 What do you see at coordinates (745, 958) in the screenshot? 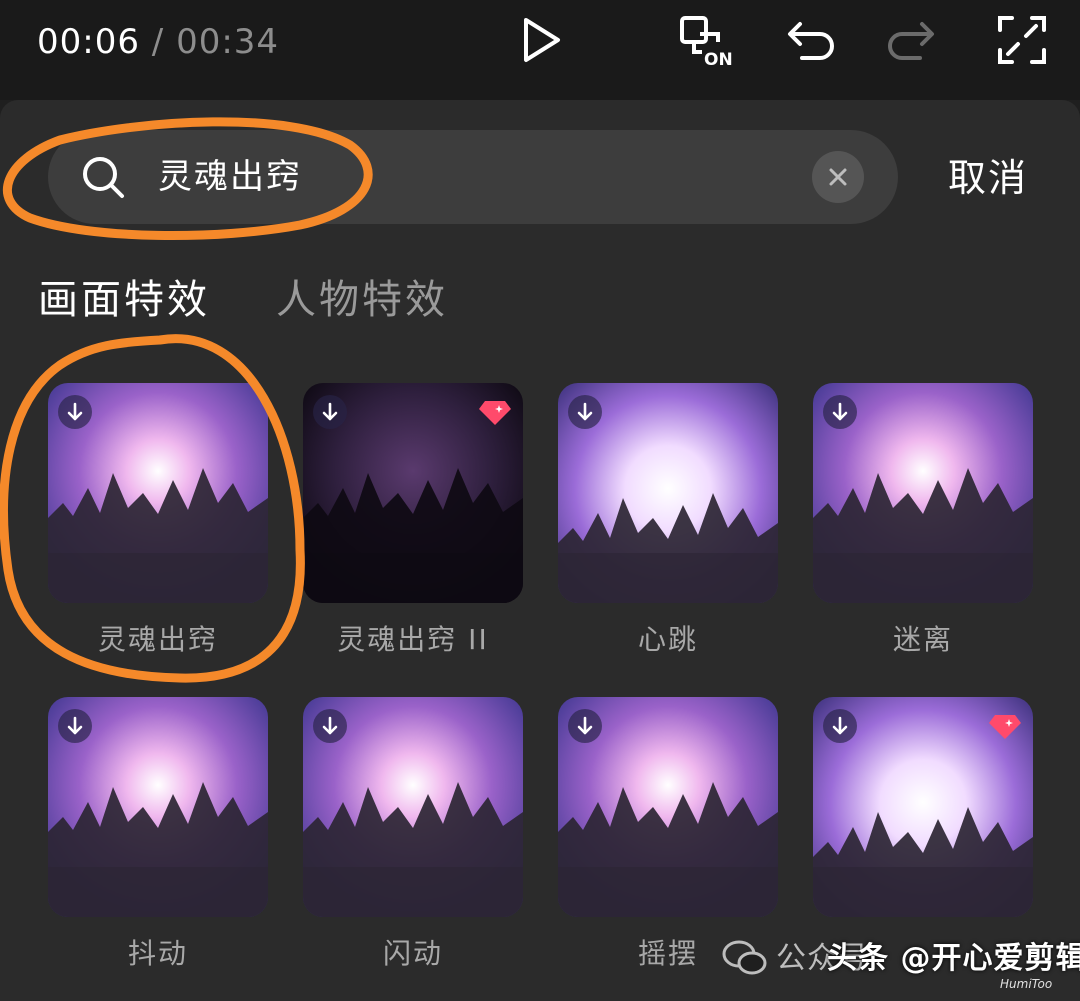
I see `wechat-icon` at bounding box center [745, 958].